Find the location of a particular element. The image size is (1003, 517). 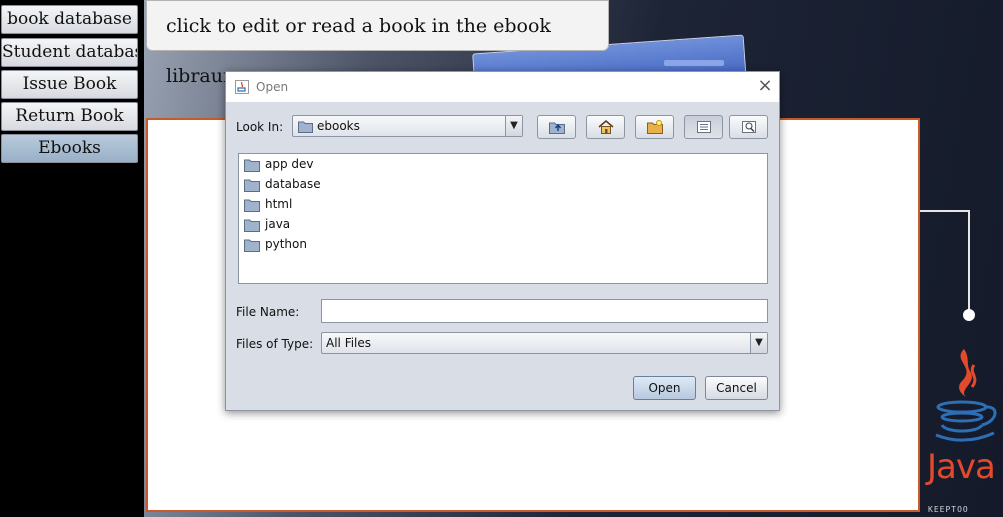

nav-return-book-button: Return Book is located at coordinates (69, 116).